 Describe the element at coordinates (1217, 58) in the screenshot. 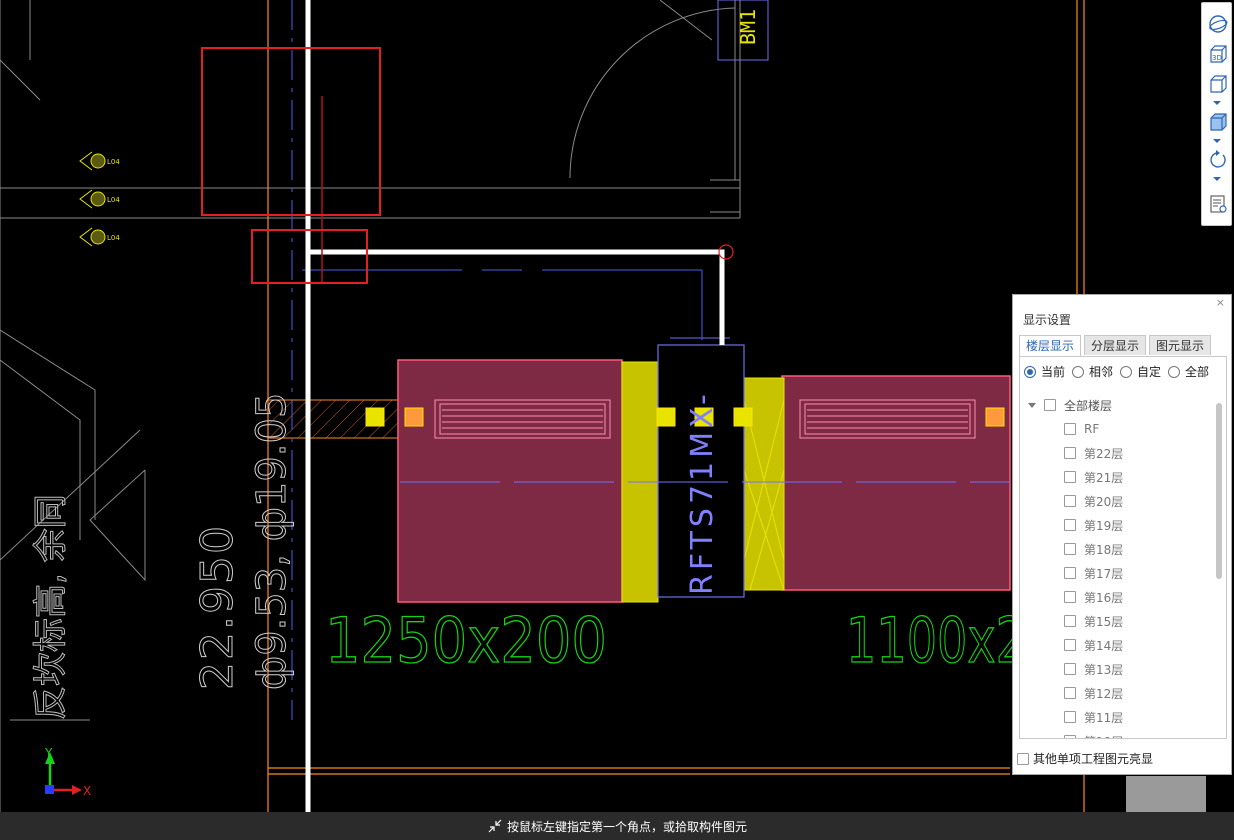

I see `svg-text: 3D` at that location.